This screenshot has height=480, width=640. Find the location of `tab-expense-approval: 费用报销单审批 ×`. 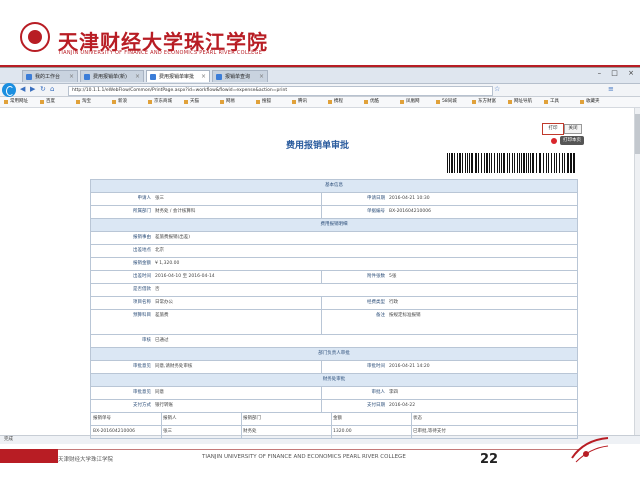

tab-expense-approval: 费用报销单审批 × is located at coordinates (178, 76).